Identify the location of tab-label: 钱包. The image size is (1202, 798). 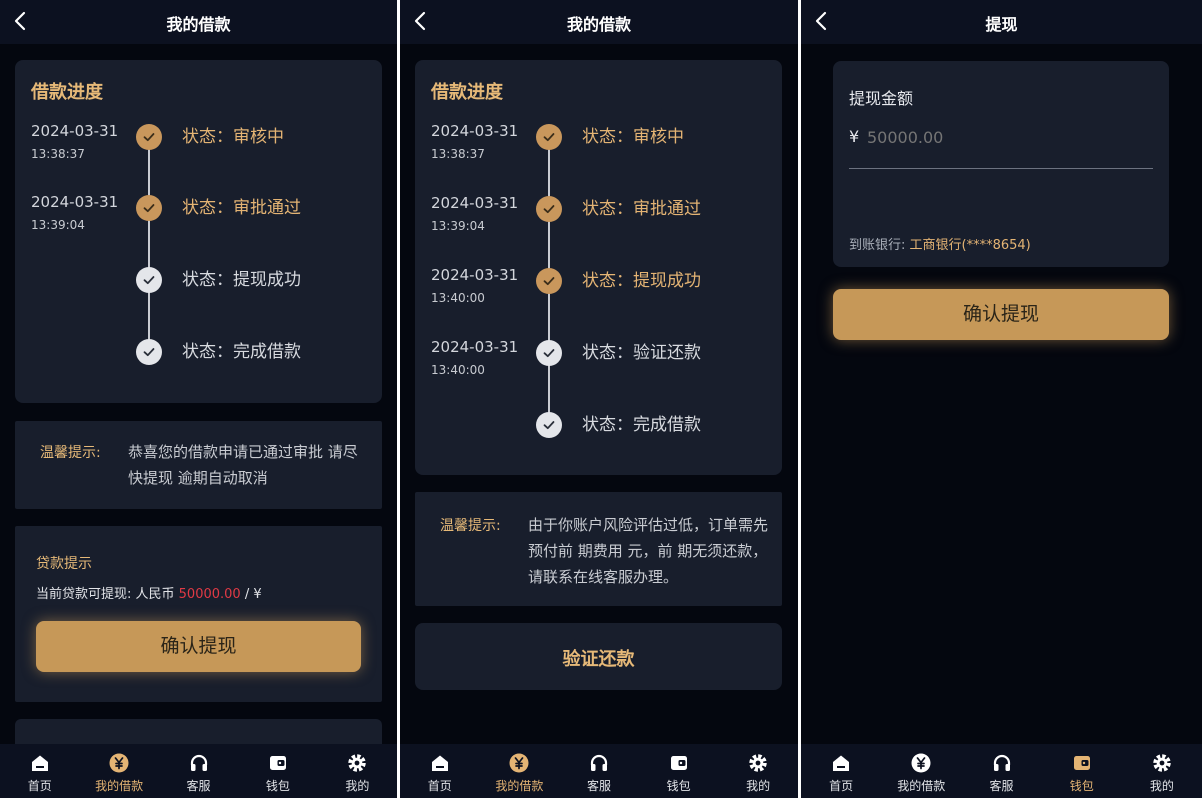
(277, 786).